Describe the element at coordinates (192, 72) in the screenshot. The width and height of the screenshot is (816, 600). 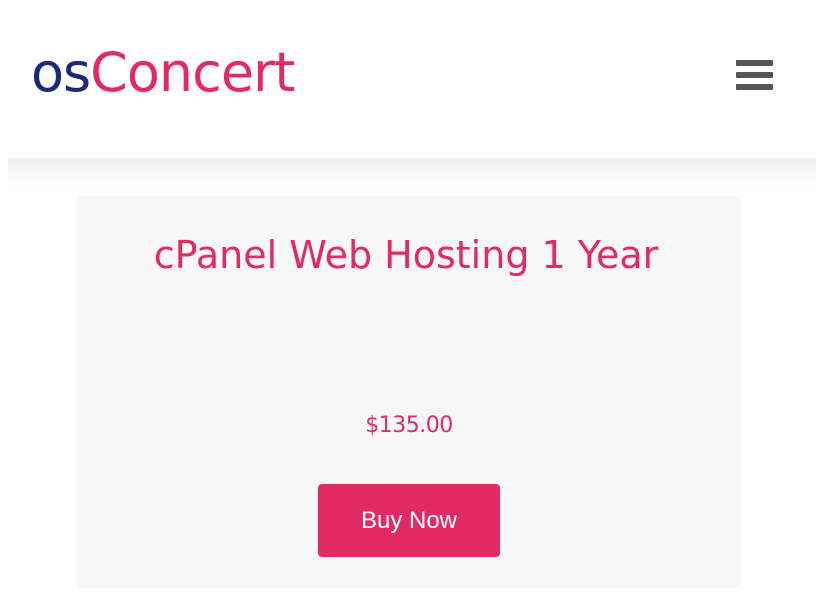
I see `logo-text-concert: Concert` at that location.